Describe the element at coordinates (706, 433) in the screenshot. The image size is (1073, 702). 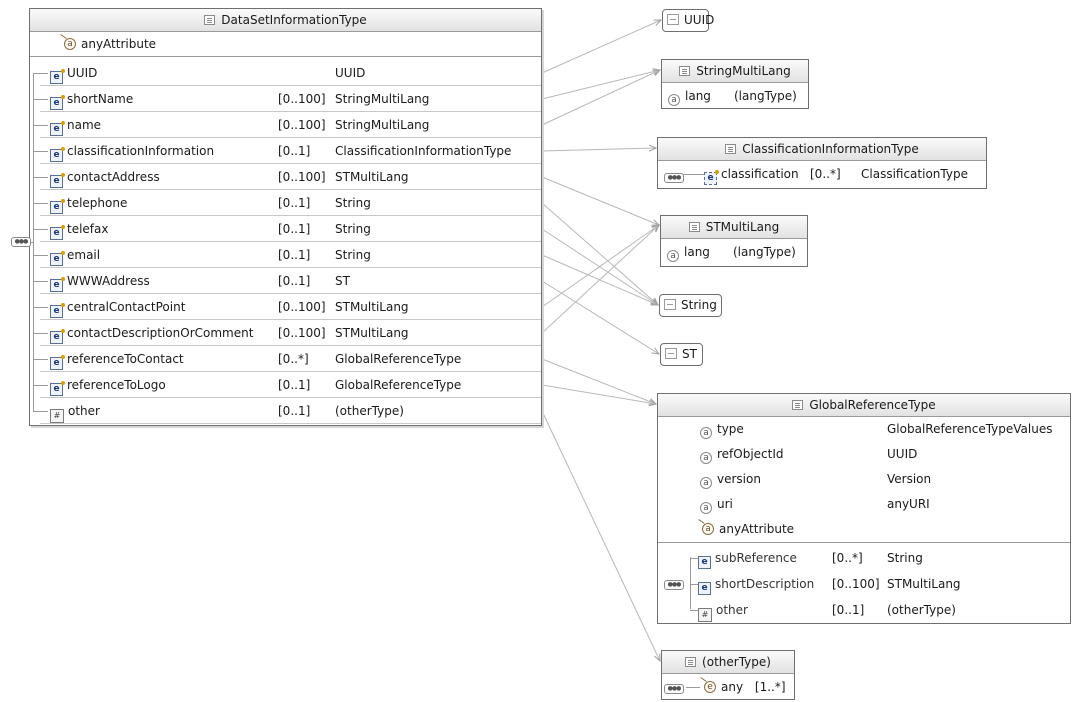
I see `attribute-icon: a` at that location.